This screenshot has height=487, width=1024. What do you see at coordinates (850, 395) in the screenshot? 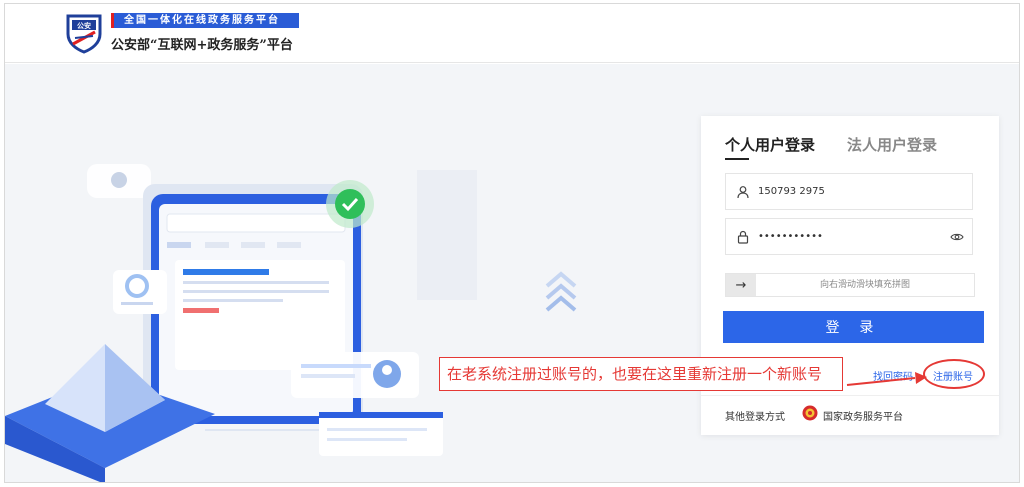
I see `divider` at bounding box center [850, 395].